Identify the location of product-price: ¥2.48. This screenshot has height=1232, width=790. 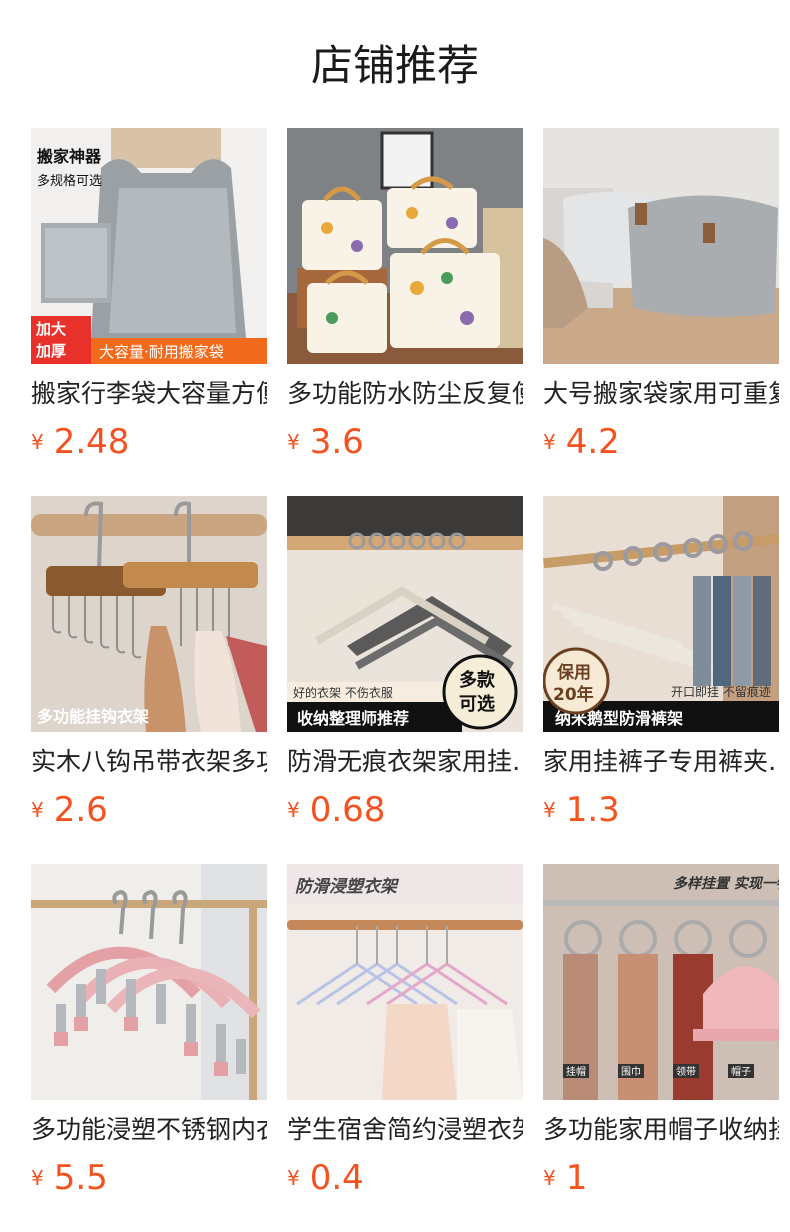
(149, 442).